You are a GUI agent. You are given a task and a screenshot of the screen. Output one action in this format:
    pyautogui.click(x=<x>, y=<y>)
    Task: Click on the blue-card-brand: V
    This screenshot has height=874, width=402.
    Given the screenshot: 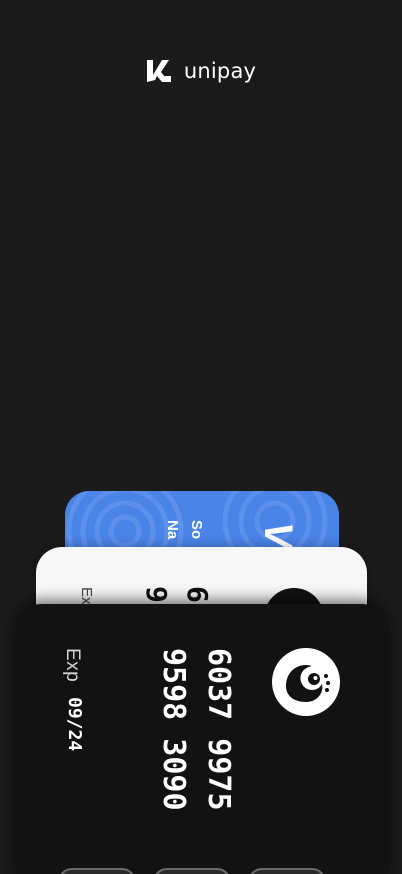 What is the action you would take?
    pyautogui.click(x=278, y=535)
    